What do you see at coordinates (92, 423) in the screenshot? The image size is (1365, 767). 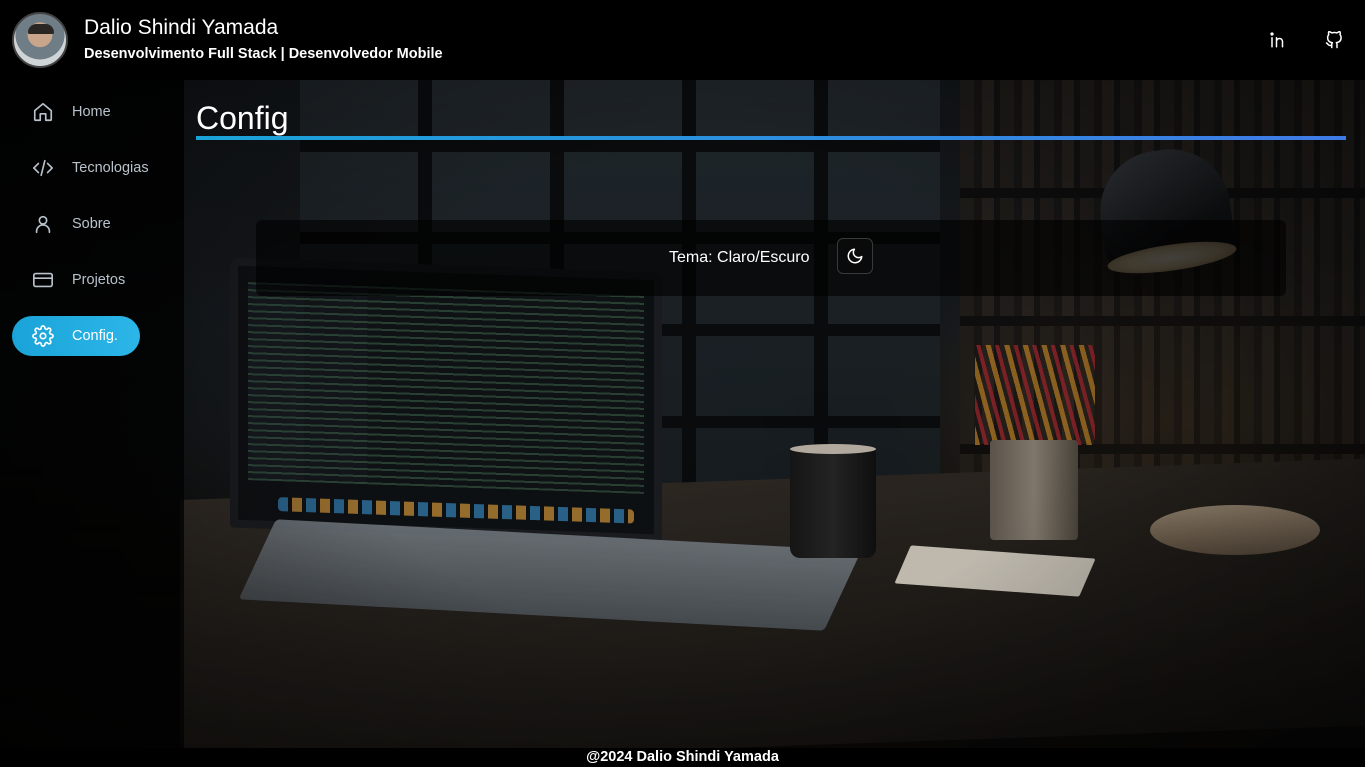 I see `sidebar: Home Tecnologias Sobre Projetos Config.` at bounding box center [92, 423].